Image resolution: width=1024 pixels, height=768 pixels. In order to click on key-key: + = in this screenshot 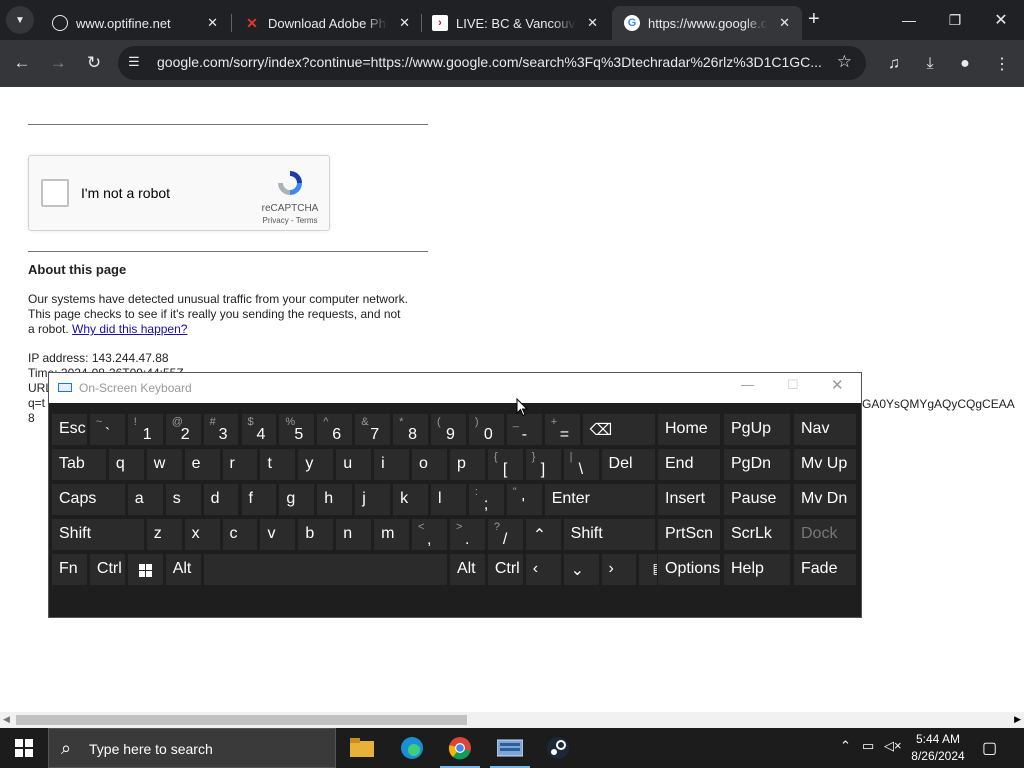, I will do `click(562, 429)`.